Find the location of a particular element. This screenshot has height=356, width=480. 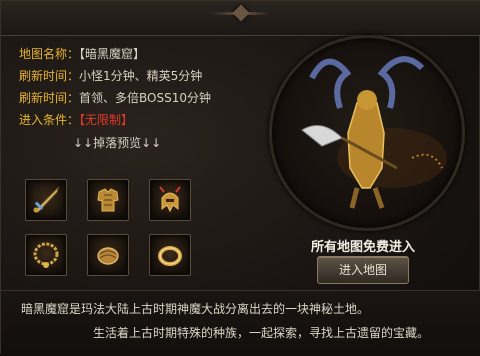

refresh-label-1: 刷新时间： is located at coordinates (49, 76).